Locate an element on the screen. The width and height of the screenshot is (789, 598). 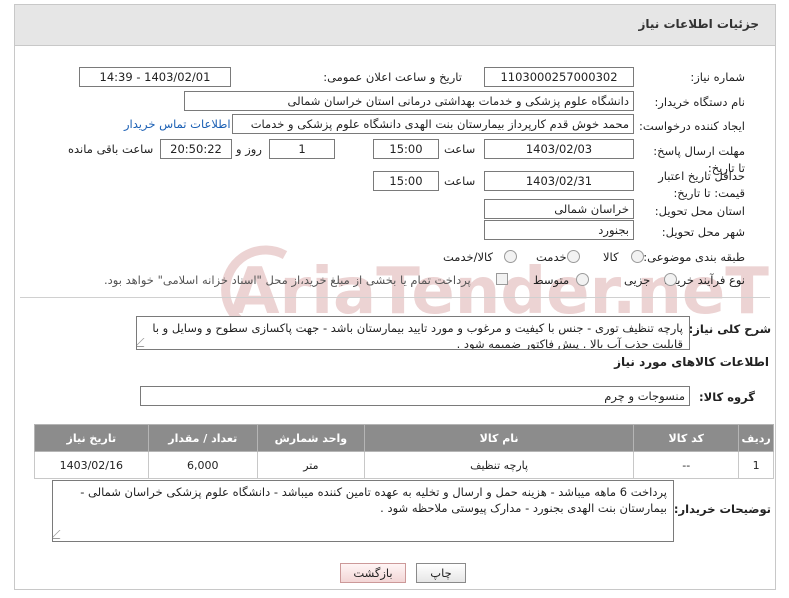
cell-name: پارچه تنظیف is located at coordinates (499, 465).